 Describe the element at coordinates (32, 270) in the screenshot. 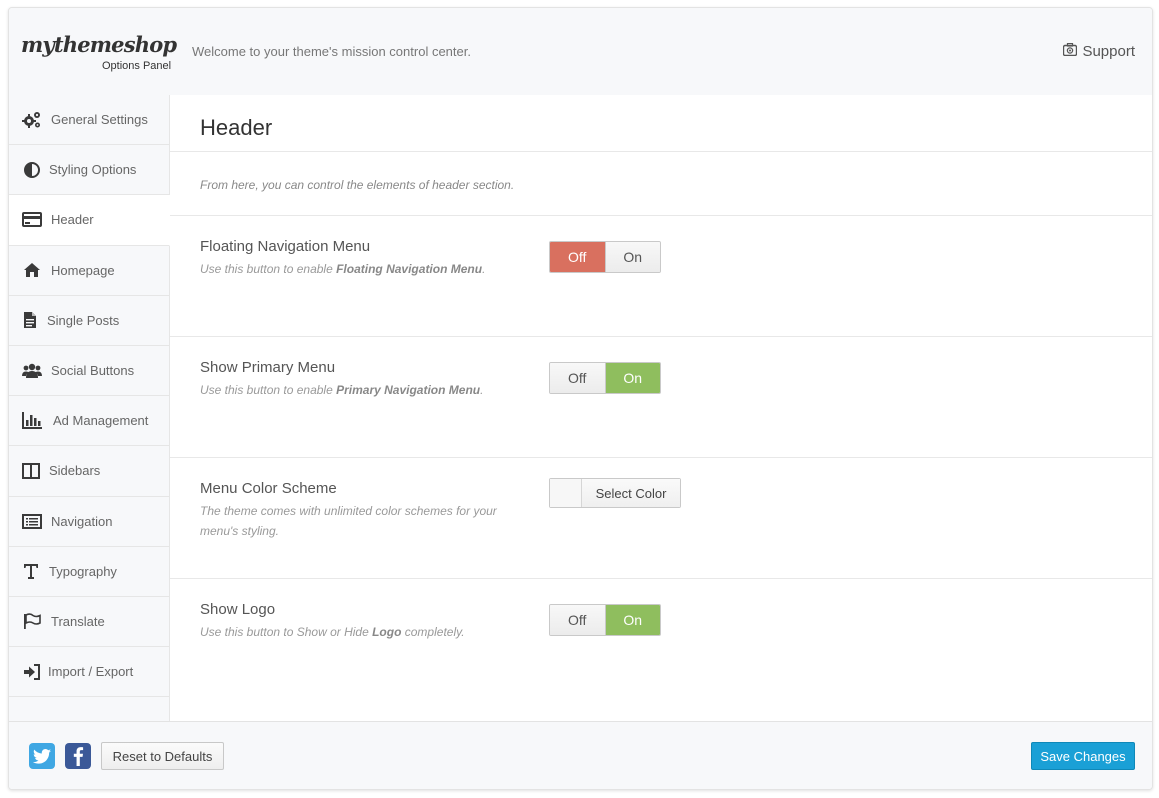

I see `home-icon` at that location.